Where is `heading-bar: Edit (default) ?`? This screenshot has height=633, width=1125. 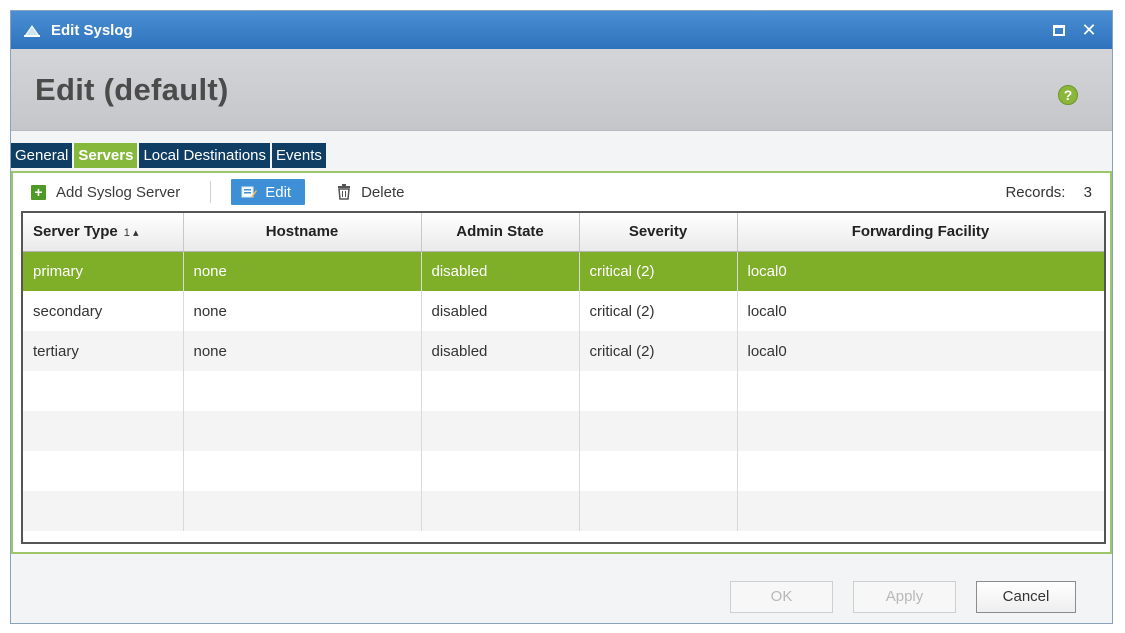 heading-bar: Edit (default) ? is located at coordinates (561, 90).